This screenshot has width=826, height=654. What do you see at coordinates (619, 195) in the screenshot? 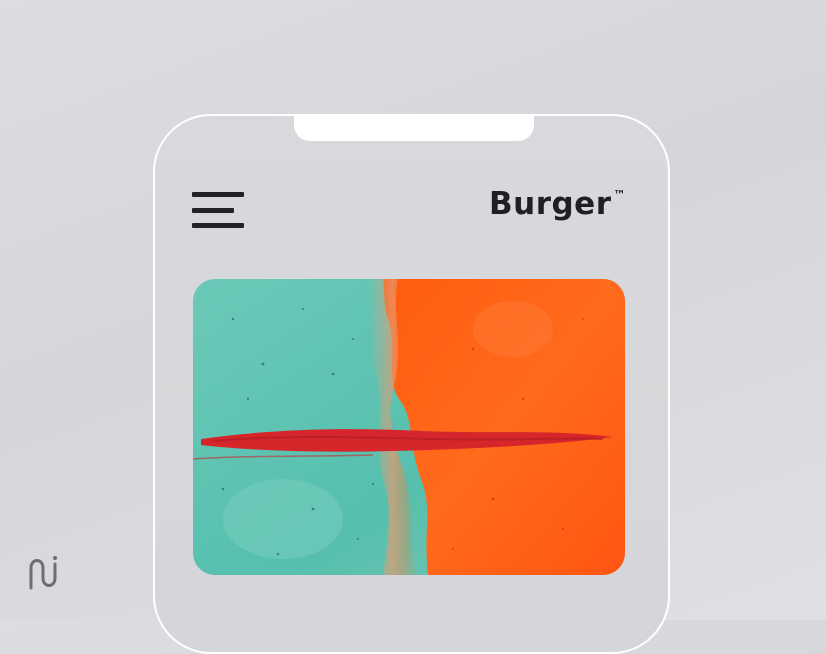
I see `trademark-sign: ™` at bounding box center [619, 195].